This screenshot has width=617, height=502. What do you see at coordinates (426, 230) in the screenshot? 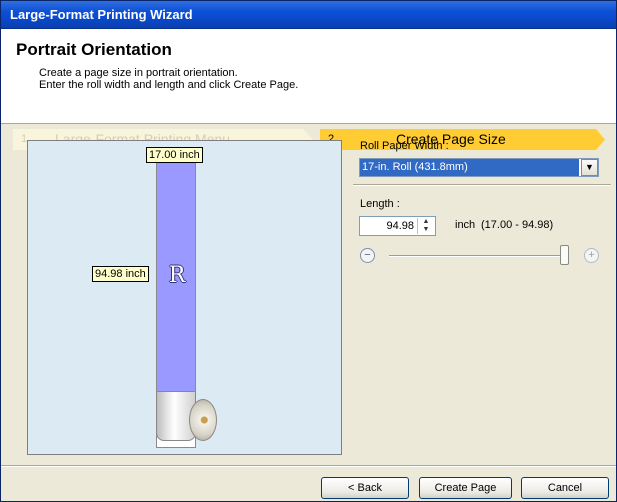
I see `spin-down-icon: ▼` at bounding box center [426, 230].